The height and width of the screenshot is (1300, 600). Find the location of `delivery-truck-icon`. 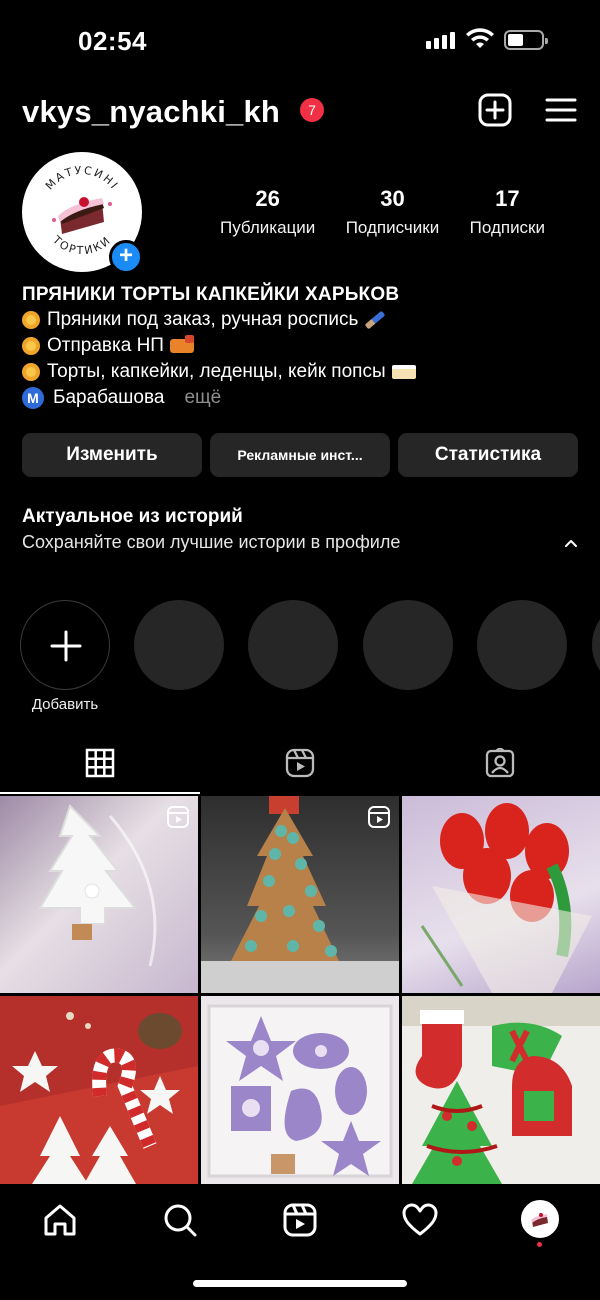

delivery-truck-icon is located at coordinates (181, 344).